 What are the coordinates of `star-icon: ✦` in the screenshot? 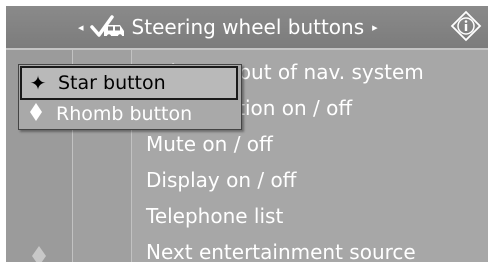 It's located at (38, 83).